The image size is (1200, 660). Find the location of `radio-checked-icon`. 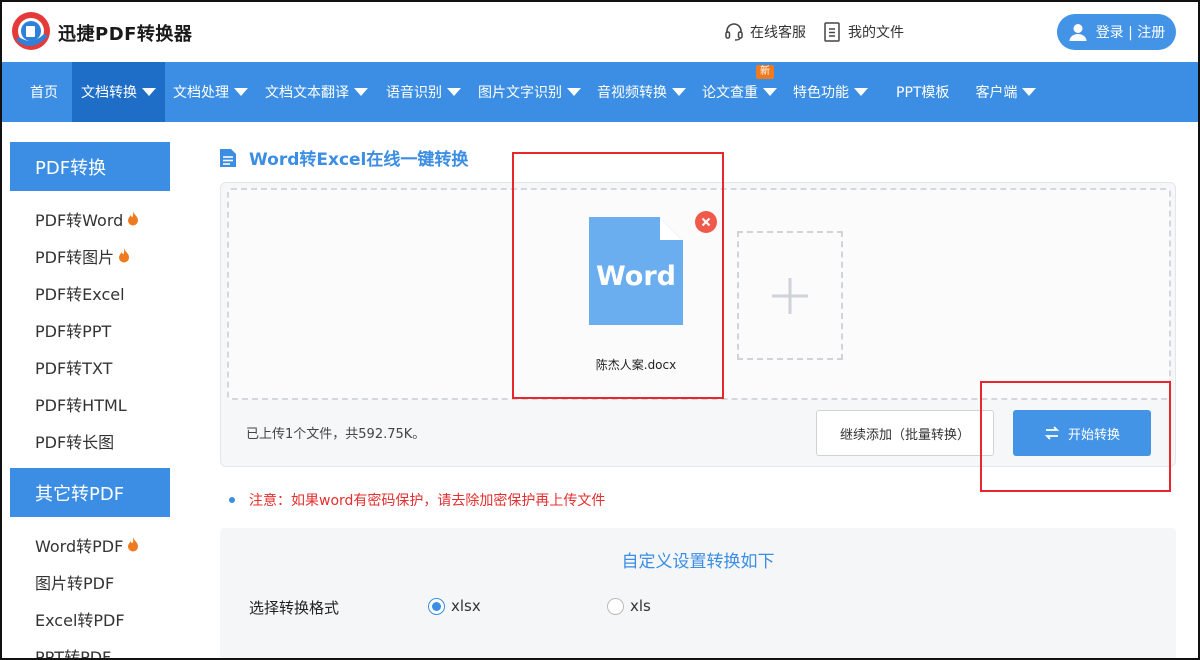

radio-checked-icon is located at coordinates (436, 606).